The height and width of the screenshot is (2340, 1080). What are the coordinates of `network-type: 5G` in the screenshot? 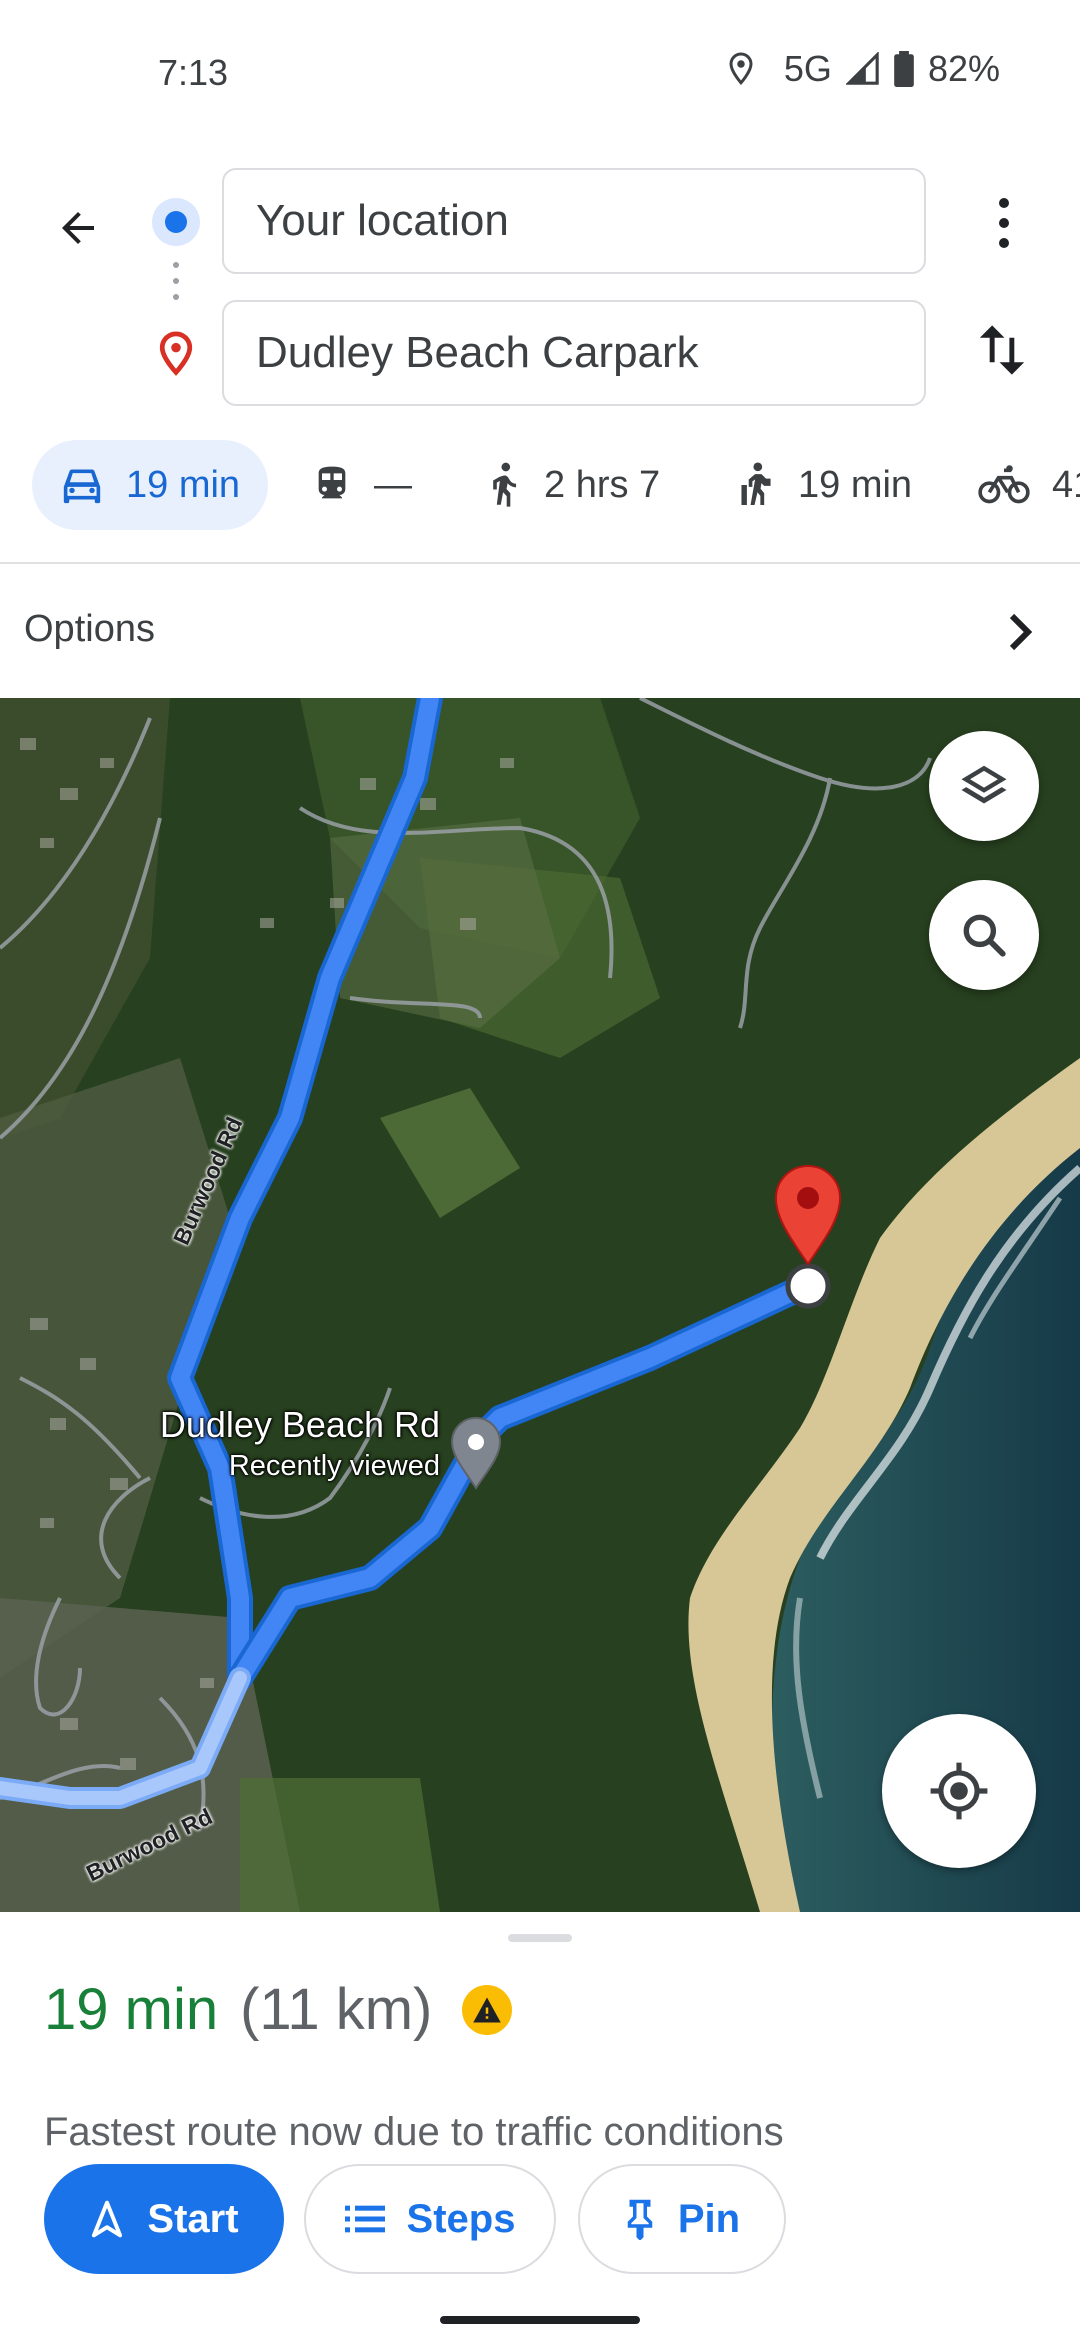 It's located at (807, 68).